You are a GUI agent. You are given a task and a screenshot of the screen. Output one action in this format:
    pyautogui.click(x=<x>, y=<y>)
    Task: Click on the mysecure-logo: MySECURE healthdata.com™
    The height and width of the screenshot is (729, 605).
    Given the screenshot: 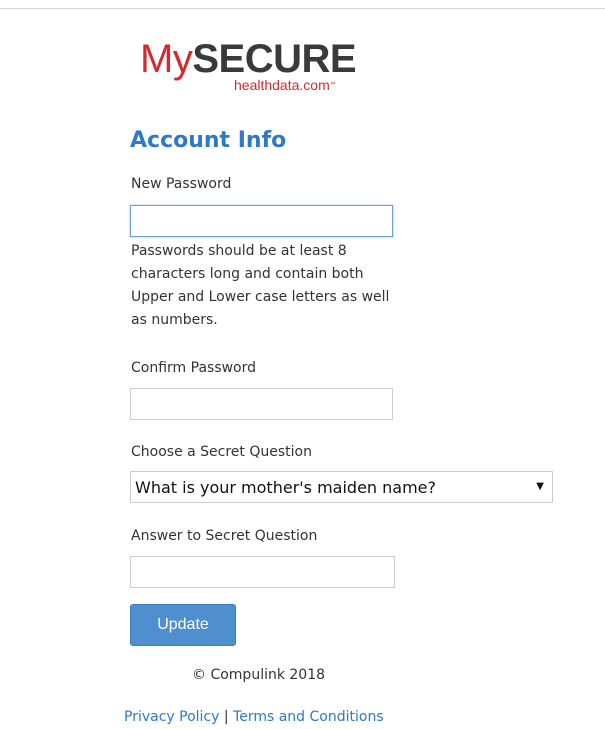 What is the action you would take?
    pyautogui.click(x=265, y=66)
    